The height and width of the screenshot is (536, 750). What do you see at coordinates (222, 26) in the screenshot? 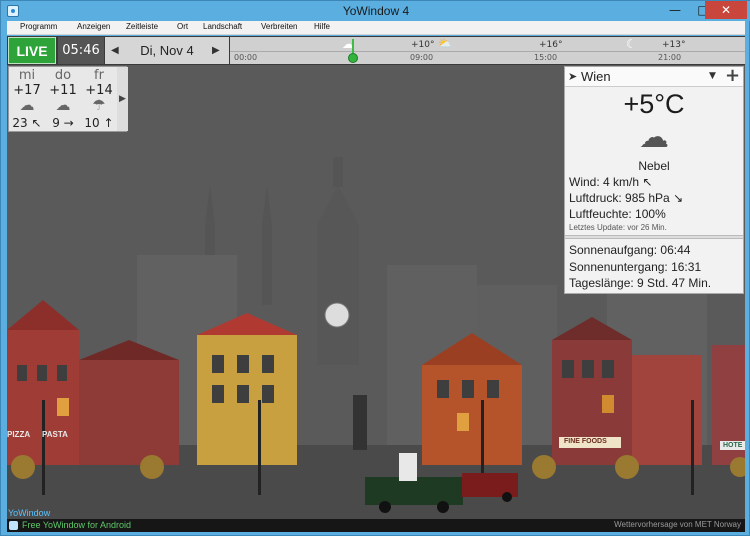
I see `menu-landschaft: Landschaft` at bounding box center [222, 26].